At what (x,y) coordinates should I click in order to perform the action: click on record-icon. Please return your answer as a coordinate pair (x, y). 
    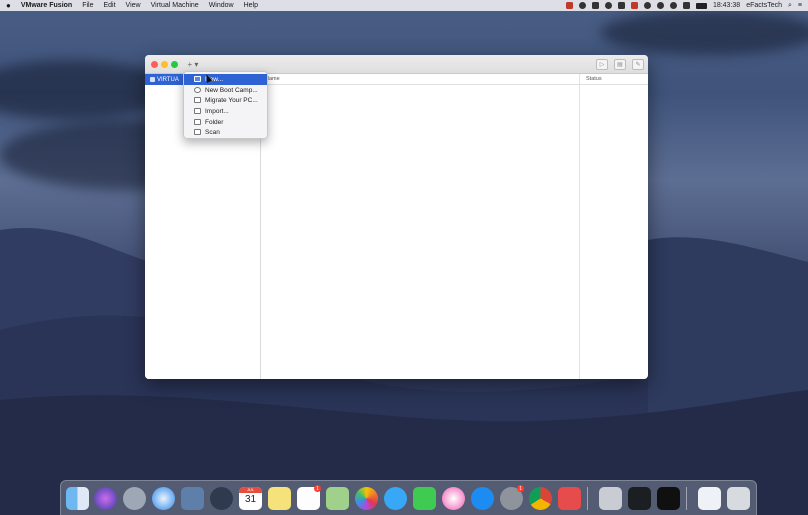
    Looking at the image, I should click on (582, 5).